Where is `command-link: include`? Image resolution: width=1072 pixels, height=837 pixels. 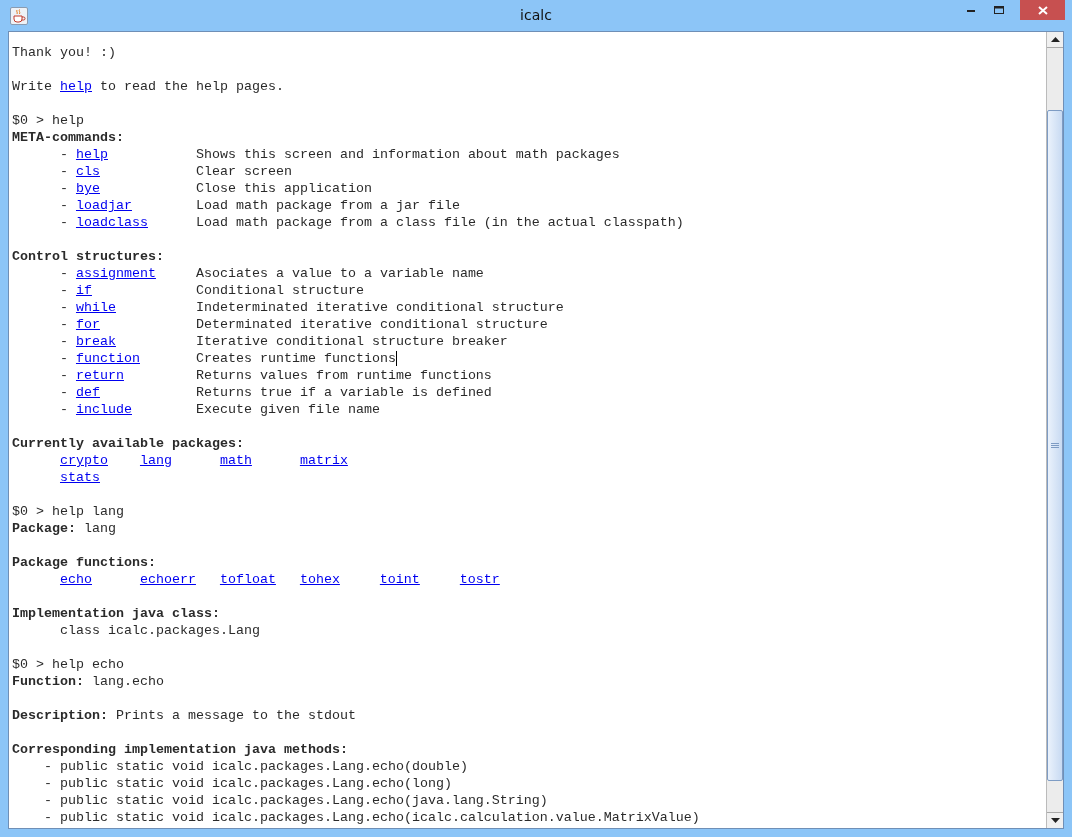 command-link: include is located at coordinates (103, 409).